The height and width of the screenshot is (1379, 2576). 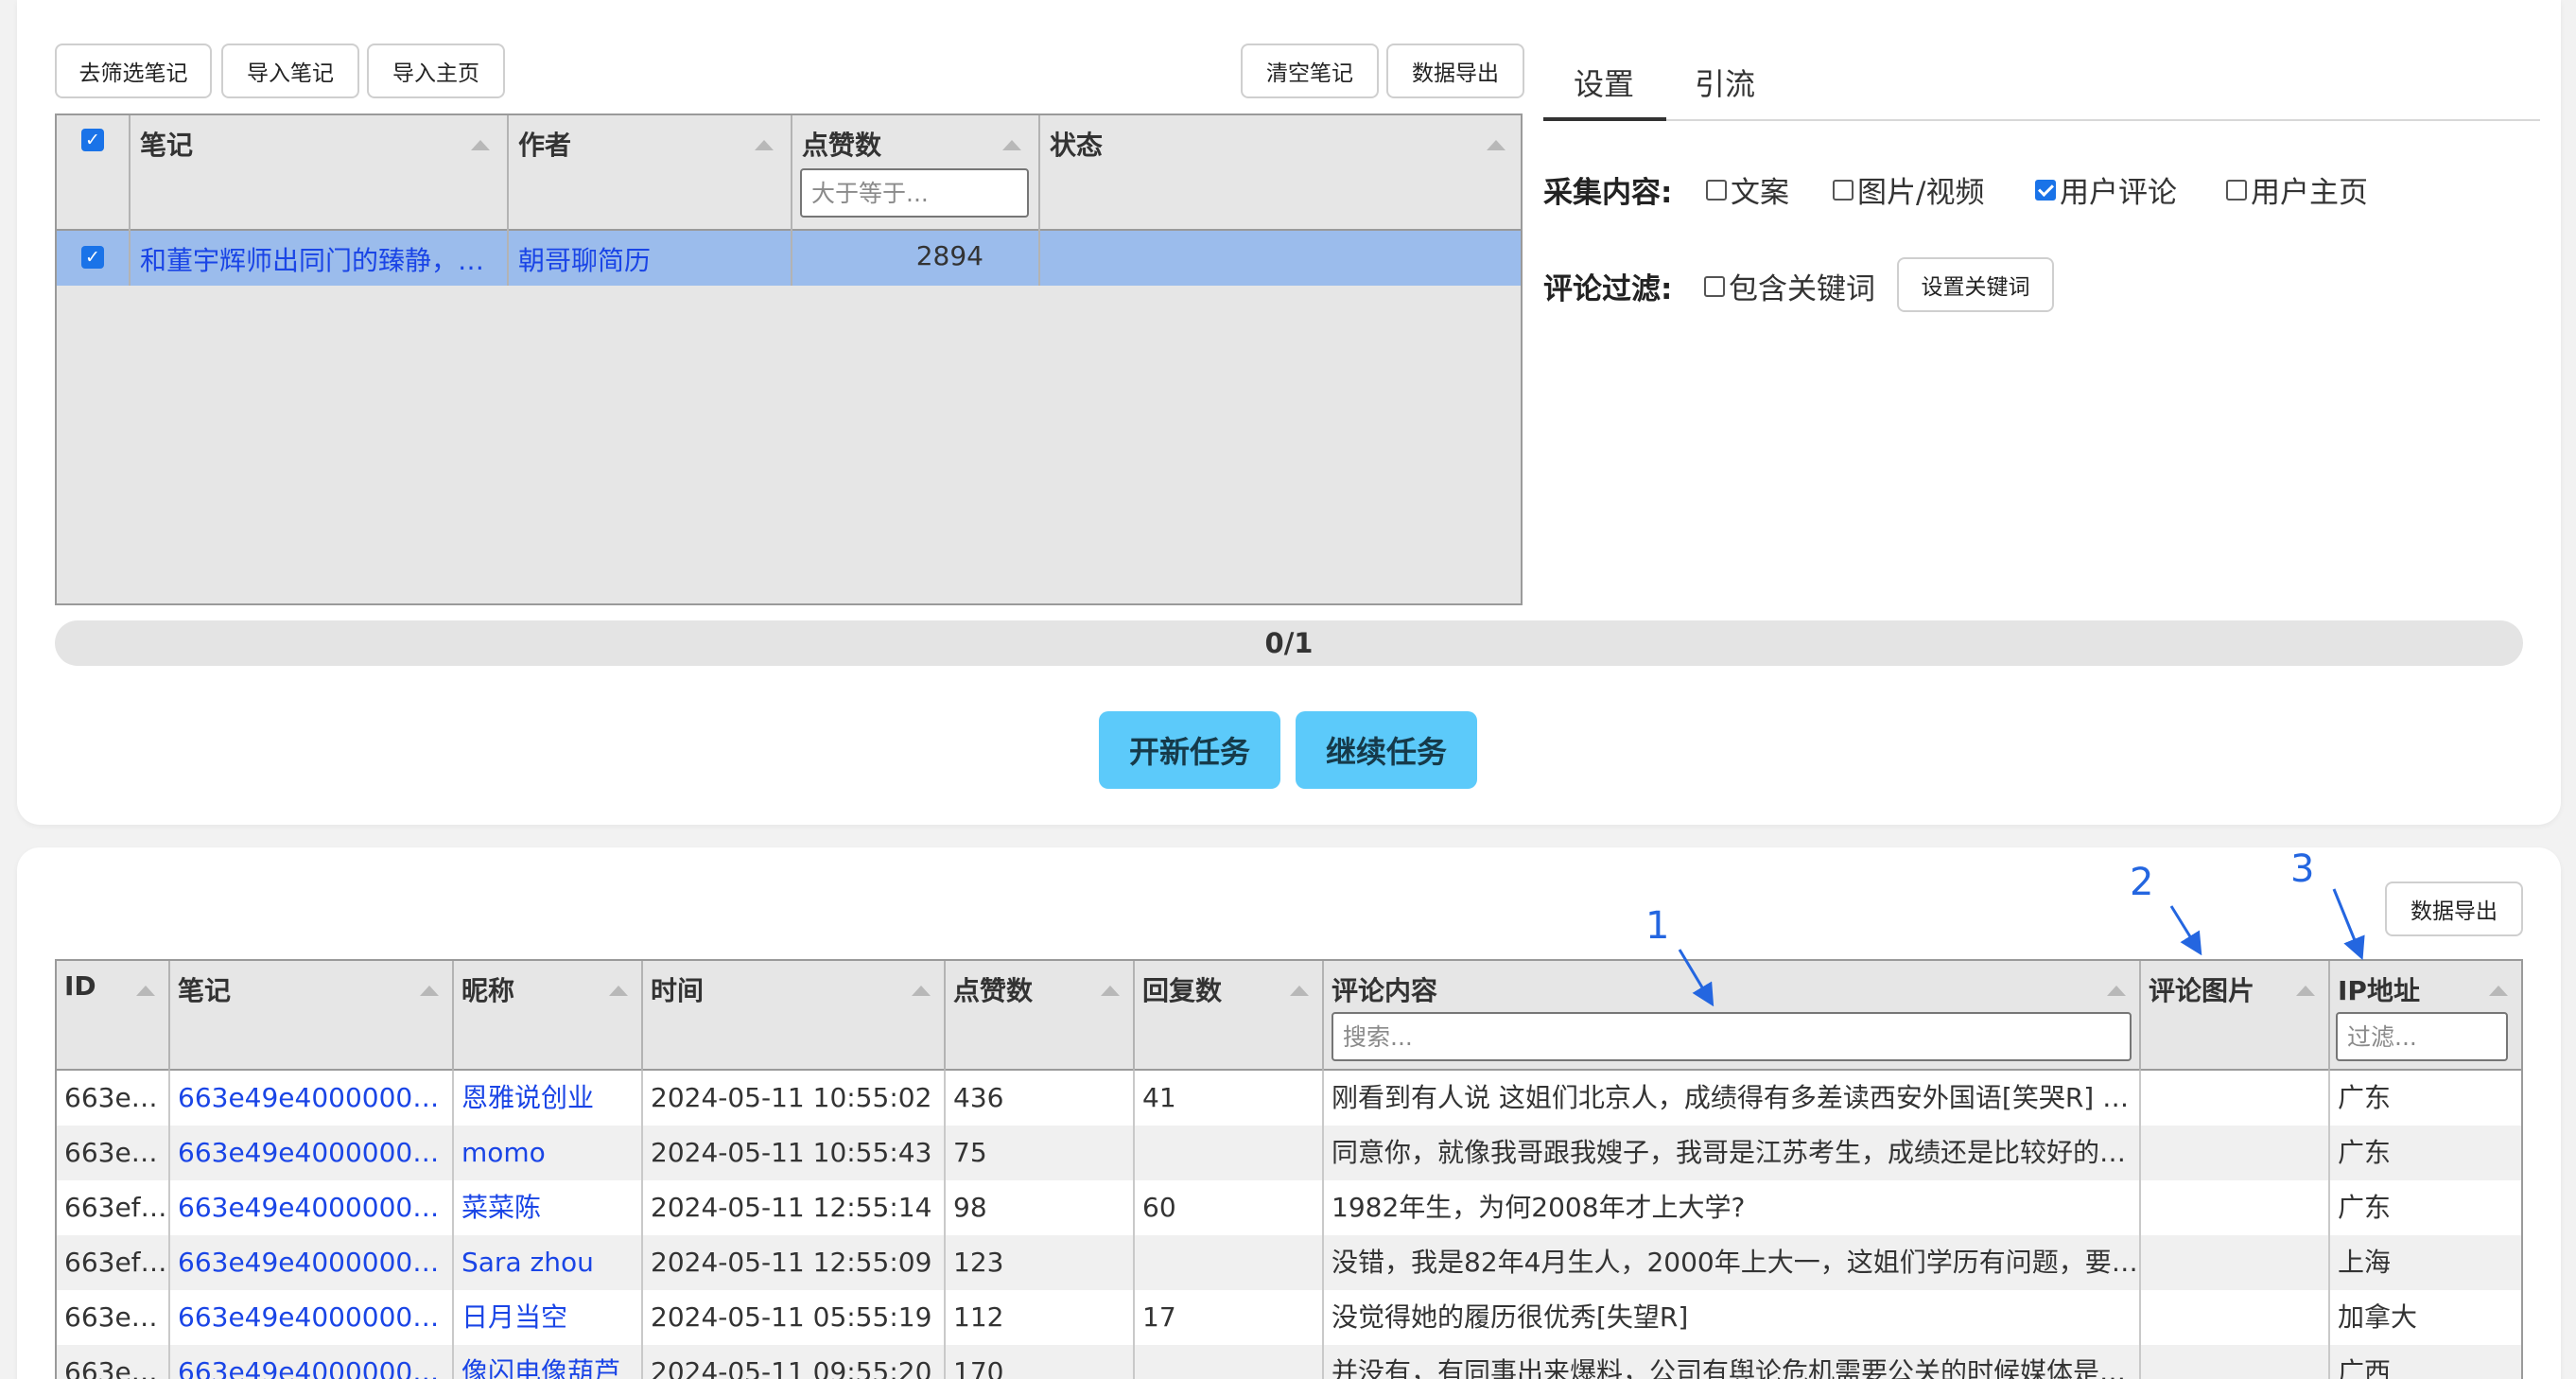 I want to click on likes-cell: 170, so click(x=1040, y=1362).